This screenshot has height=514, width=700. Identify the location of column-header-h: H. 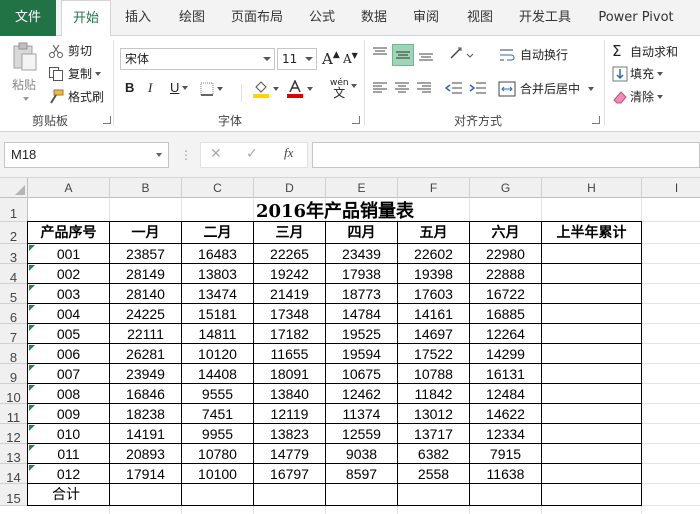
(592, 188).